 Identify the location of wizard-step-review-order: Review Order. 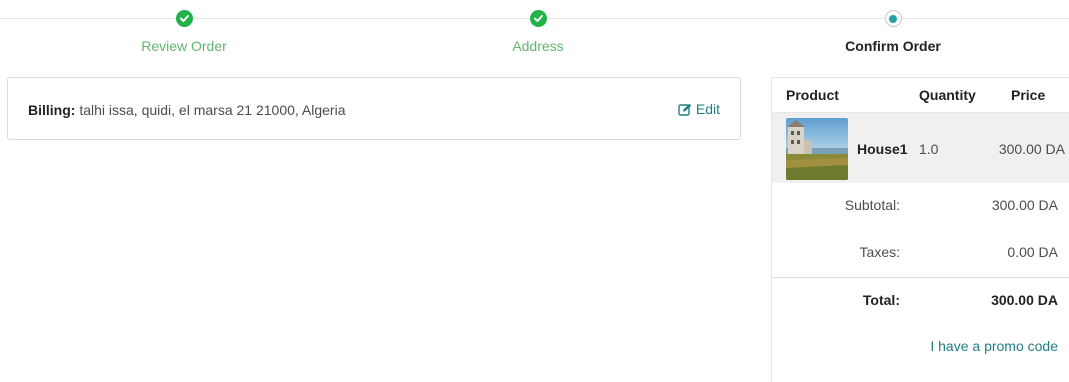
(184, 32).